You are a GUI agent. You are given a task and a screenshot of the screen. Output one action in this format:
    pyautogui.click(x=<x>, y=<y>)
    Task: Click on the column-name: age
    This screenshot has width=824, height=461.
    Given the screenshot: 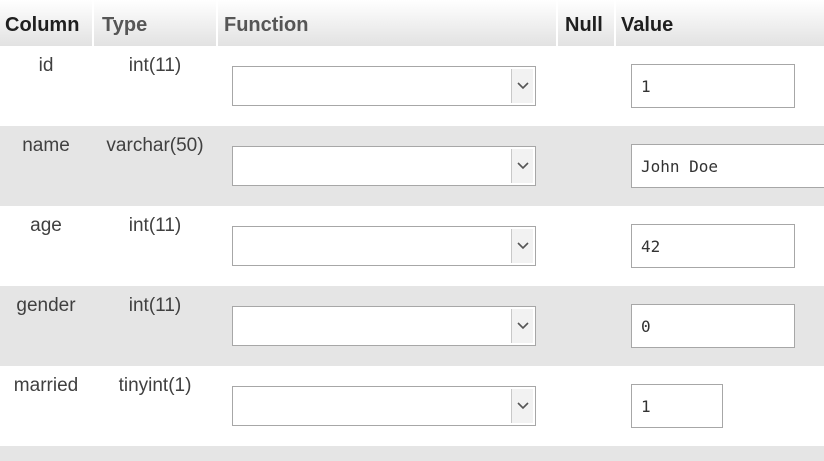 What is the action you would take?
    pyautogui.click(x=46, y=225)
    